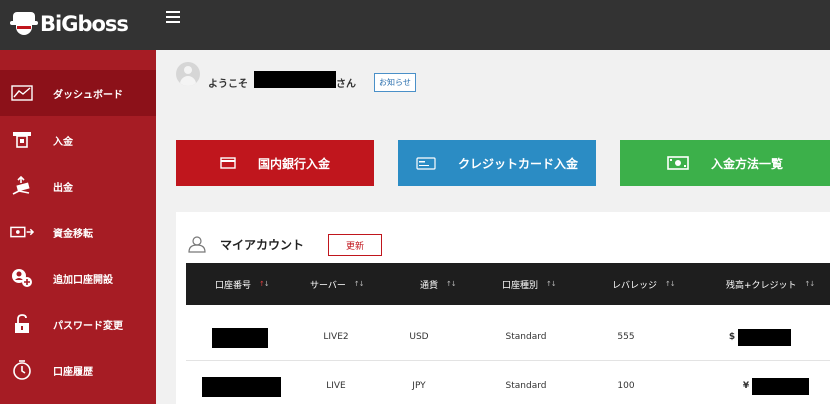 The width and height of the screenshot is (830, 404). What do you see at coordinates (88, 95) in the screenshot?
I see `sidebar-item-label: ダッシュボード` at bounding box center [88, 95].